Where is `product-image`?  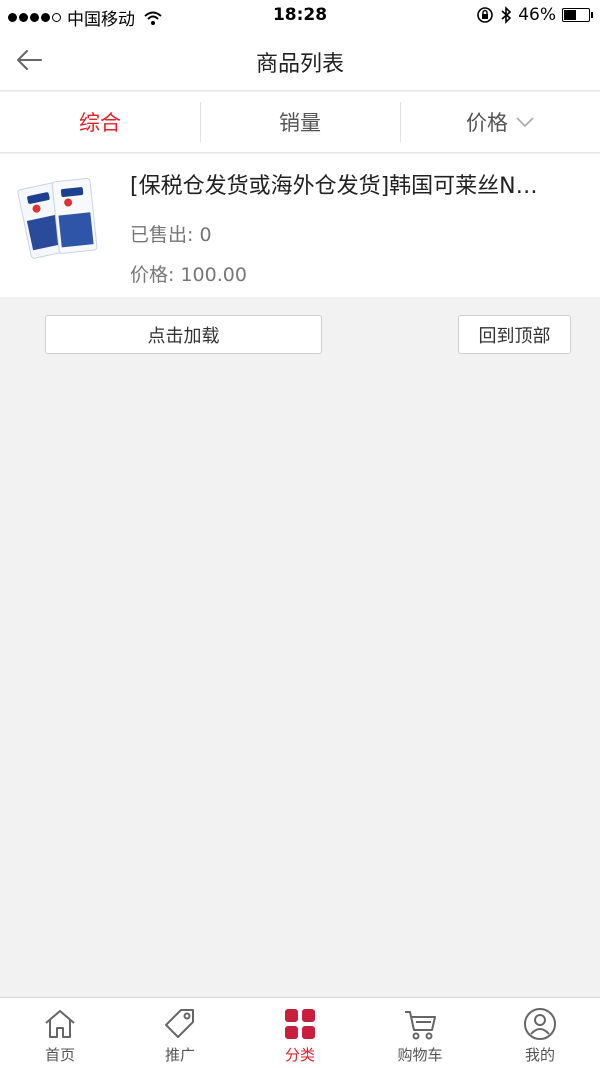 product-image is located at coordinates (57, 218).